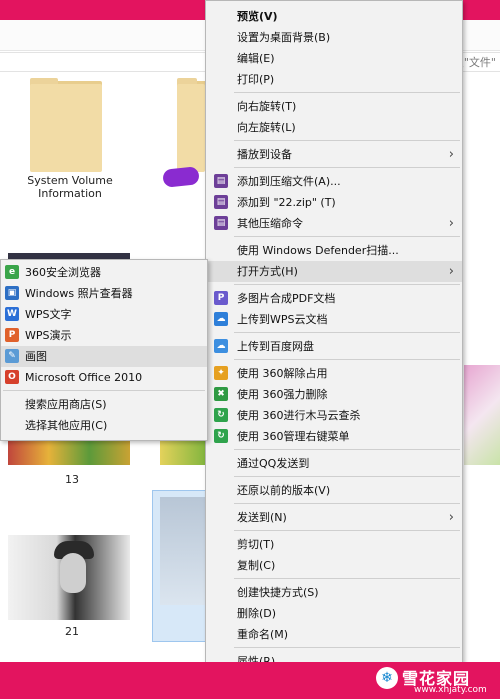  What do you see at coordinates (334, 517) in the screenshot?
I see `menu-item-n: 发送到(N) ›` at bounding box center [334, 517].